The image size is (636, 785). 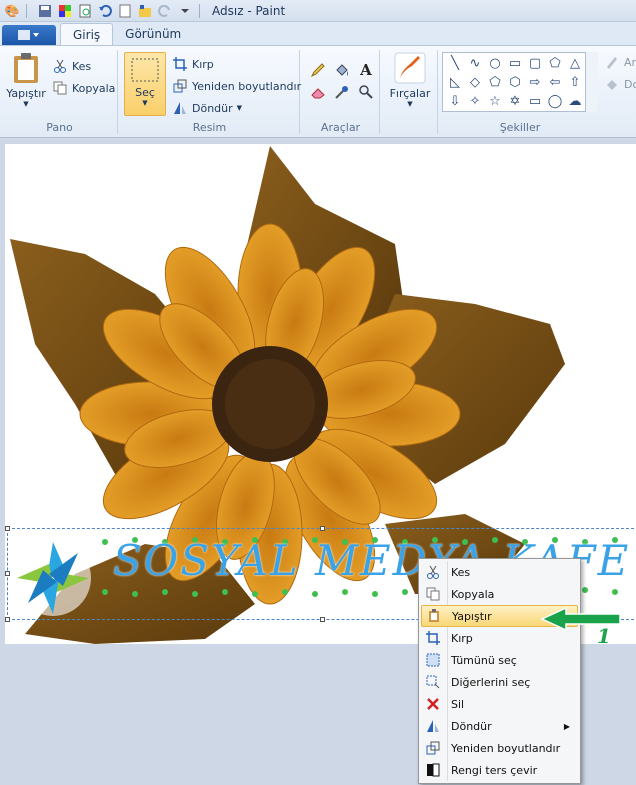 What do you see at coordinates (65, 11) in the screenshot?
I see `palette-icon` at bounding box center [65, 11].